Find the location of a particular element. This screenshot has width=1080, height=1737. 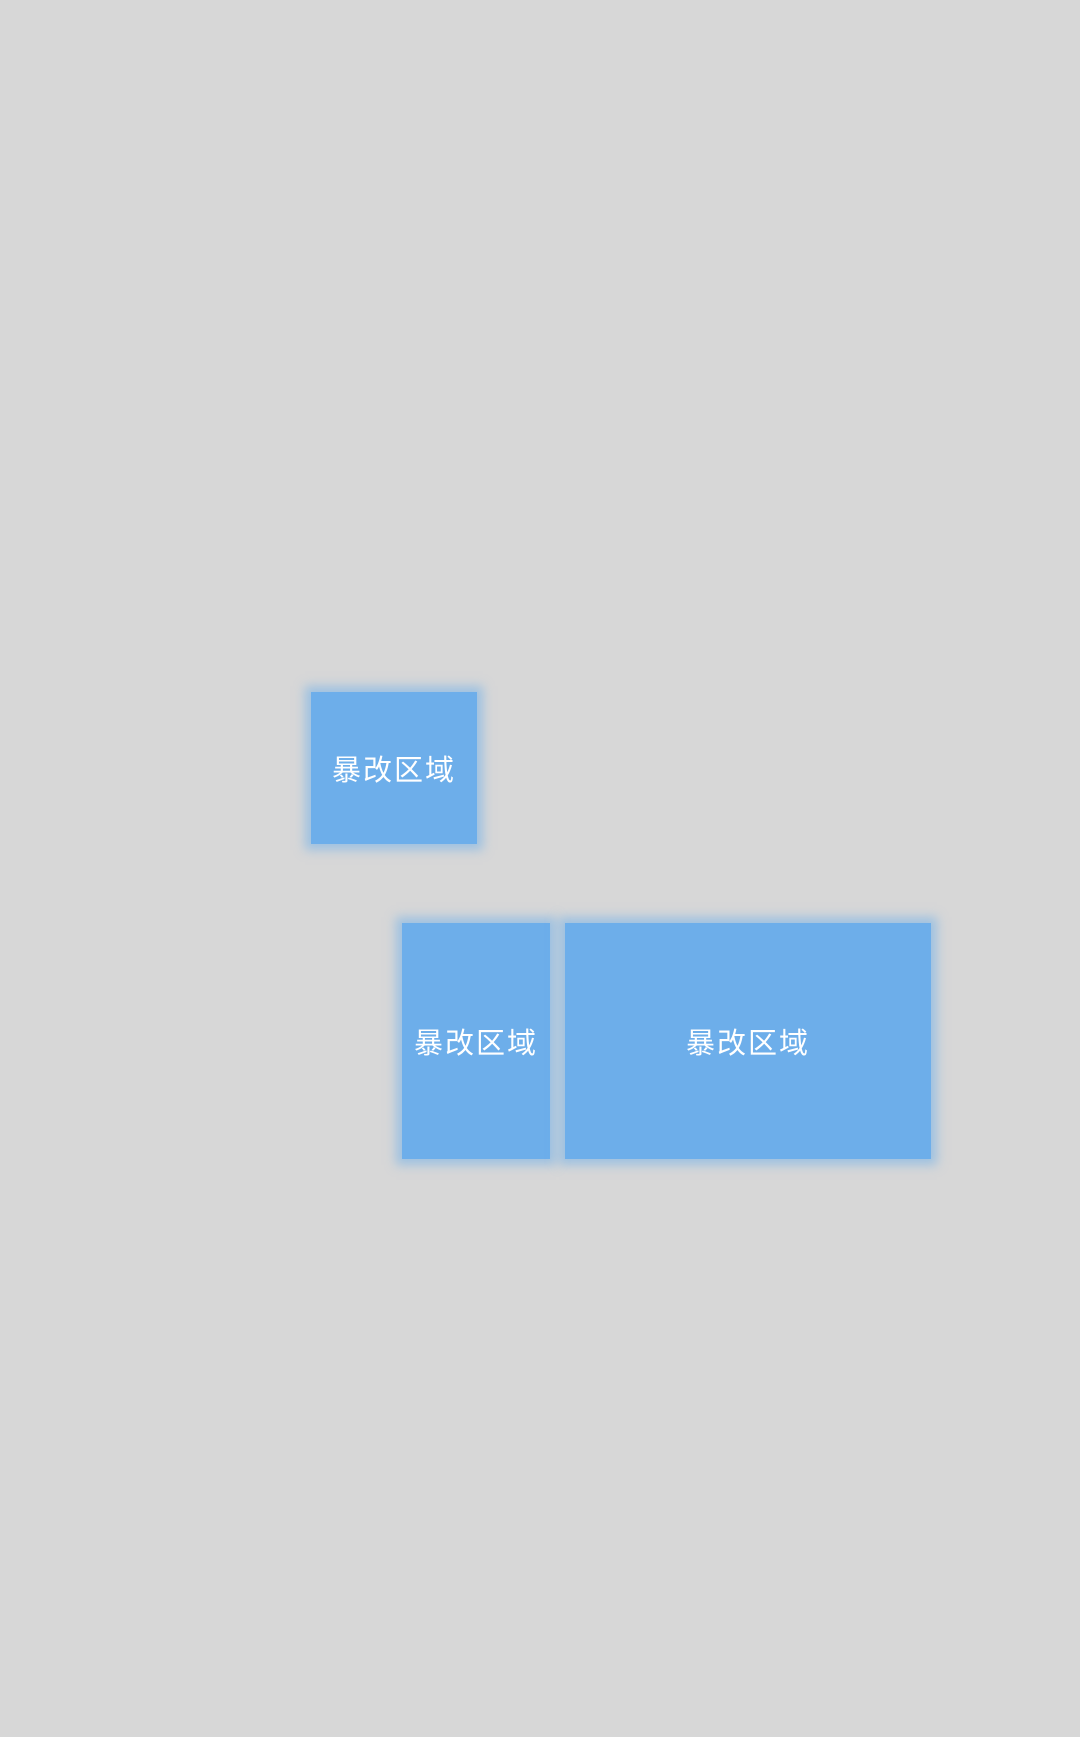

redacted-region-bottom-left: 暴改区域 is located at coordinates (476, 1041).